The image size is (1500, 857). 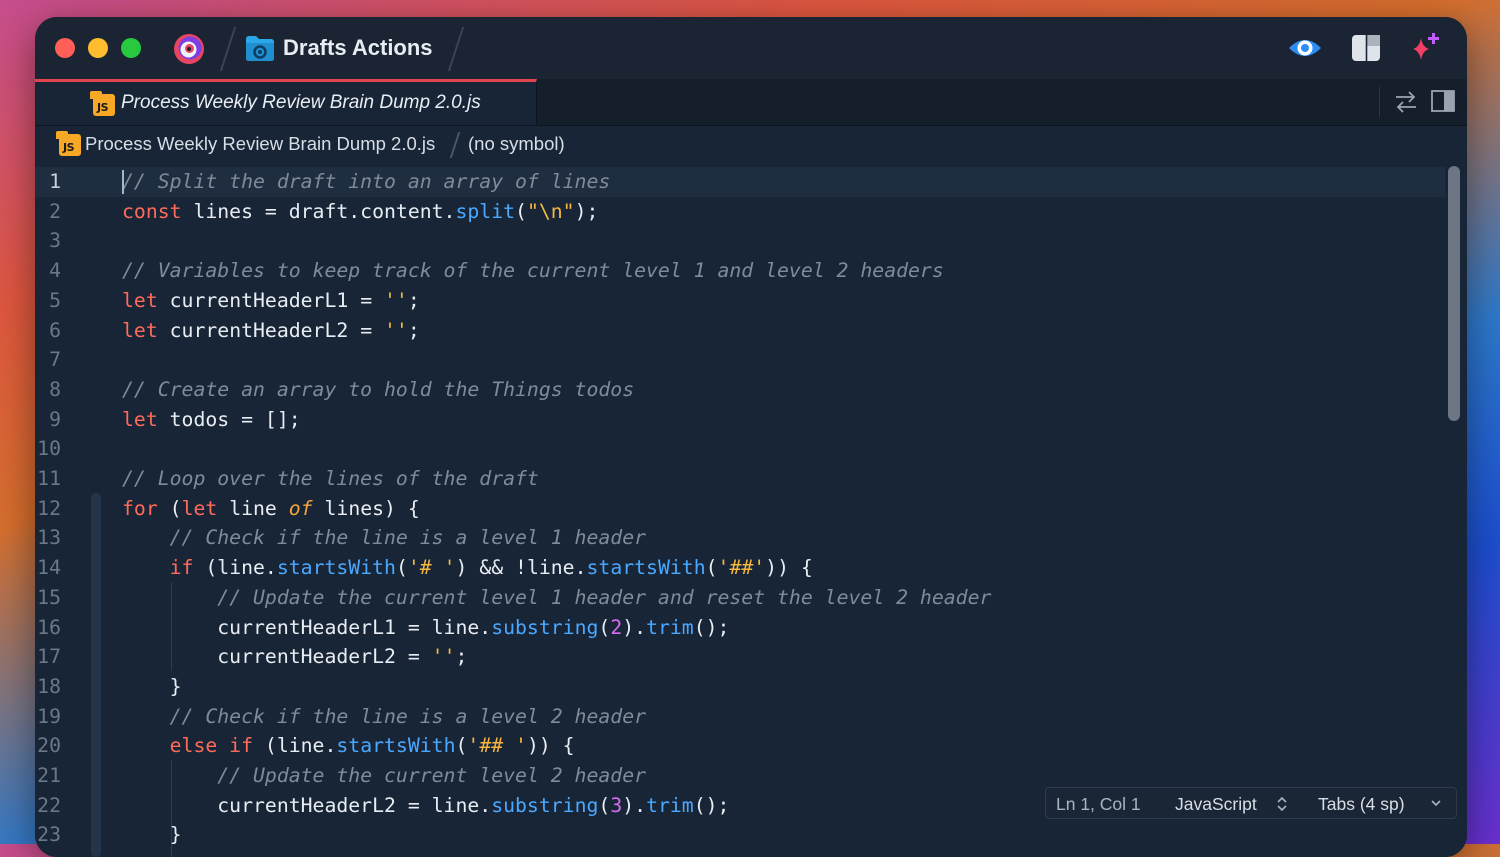 I want to click on code-text: let currentHeaderL1 = '';, so click(x=271, y=301).